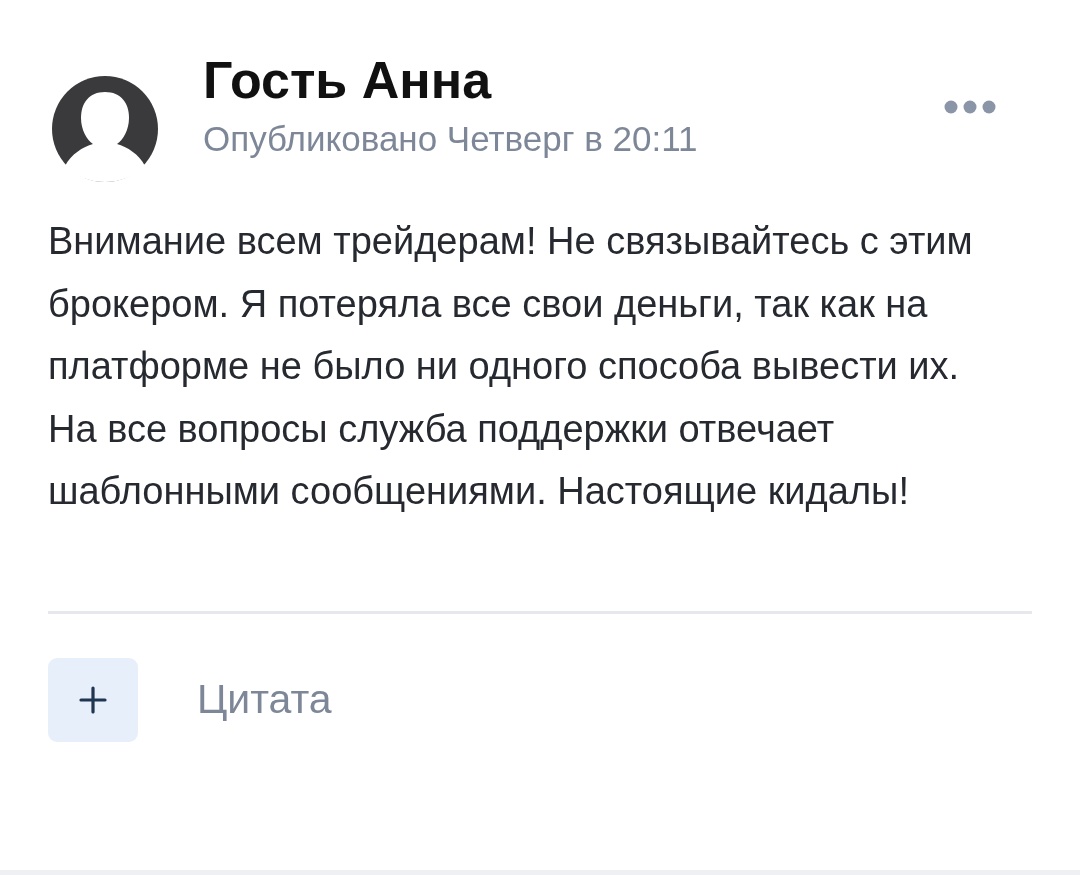  Describe the element at coordinates (451, 139) in the screenshot. I see `publish-time: Опубликовано Четверг в 20:11` at that location.